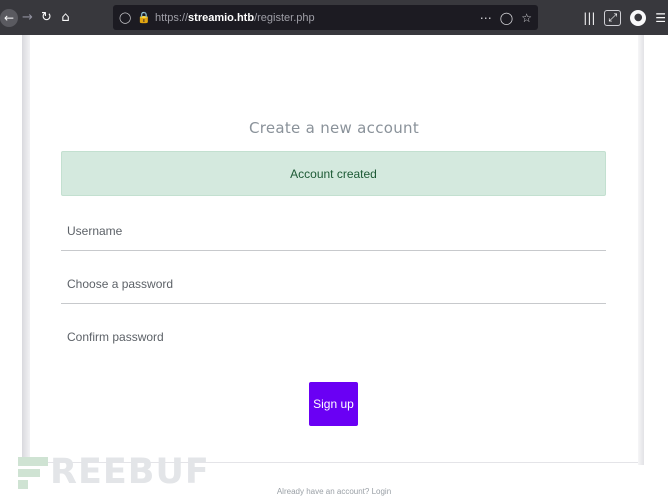 The height and width of the screenshot is (497, 668). What do you see at coordinates (506, 18) in the screenshot?
I see `pocket-icon: ◯` at bounding box center [506, 18].